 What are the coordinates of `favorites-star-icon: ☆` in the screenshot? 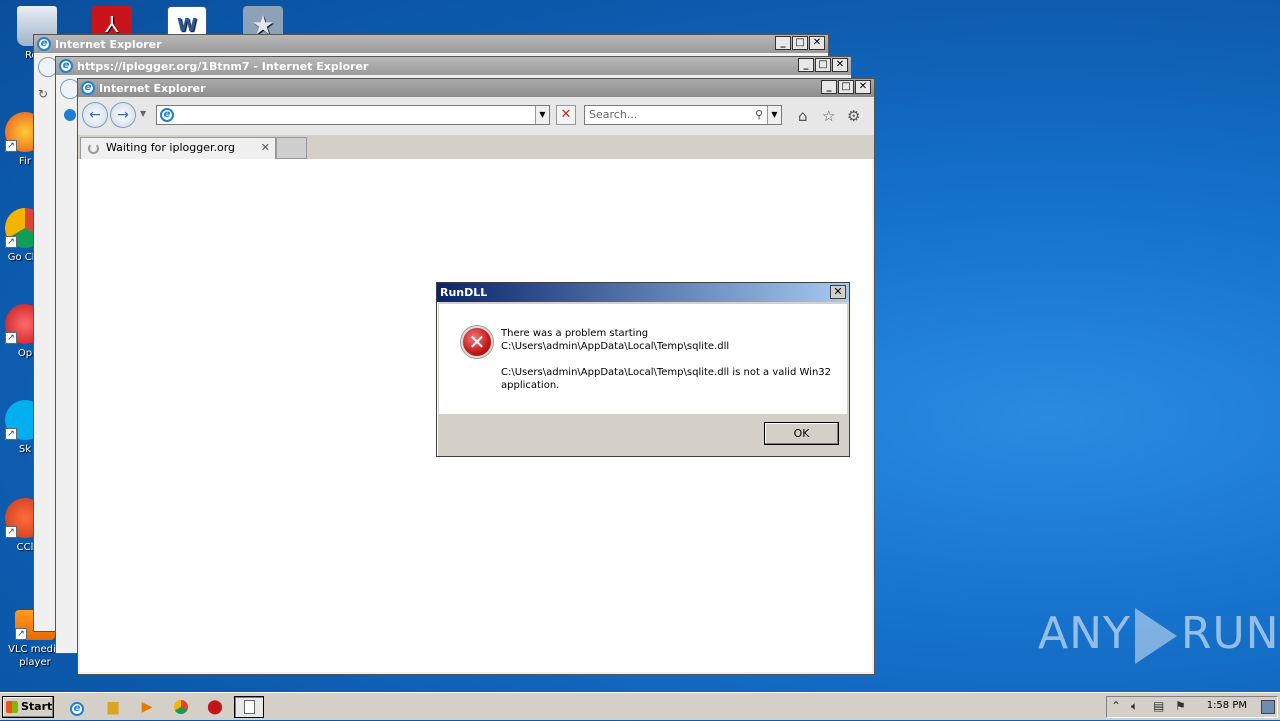 It's located at (828, 116).